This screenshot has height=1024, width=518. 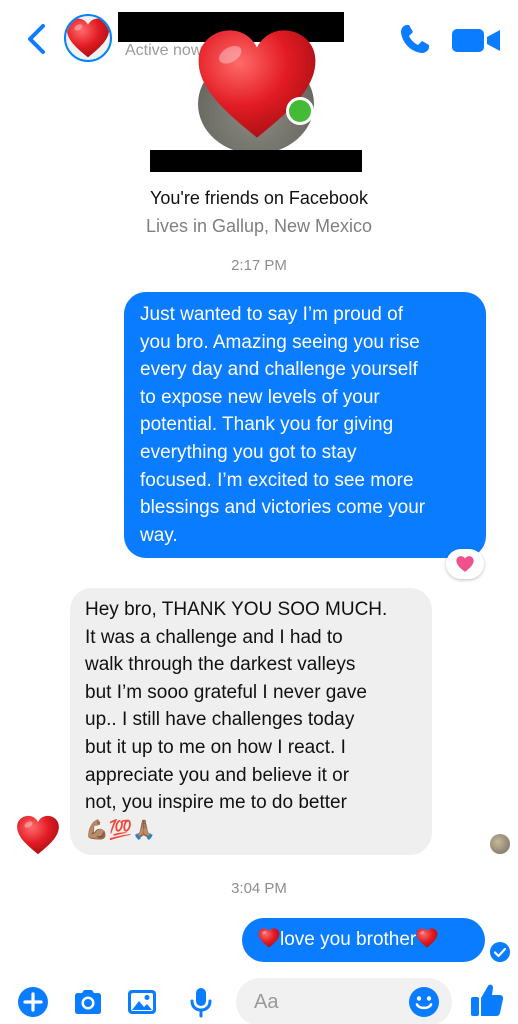 What do you see at coordinates (164, 50) in the screenshot?
I see `active-status: Active now` at bounding box center [164, 50].